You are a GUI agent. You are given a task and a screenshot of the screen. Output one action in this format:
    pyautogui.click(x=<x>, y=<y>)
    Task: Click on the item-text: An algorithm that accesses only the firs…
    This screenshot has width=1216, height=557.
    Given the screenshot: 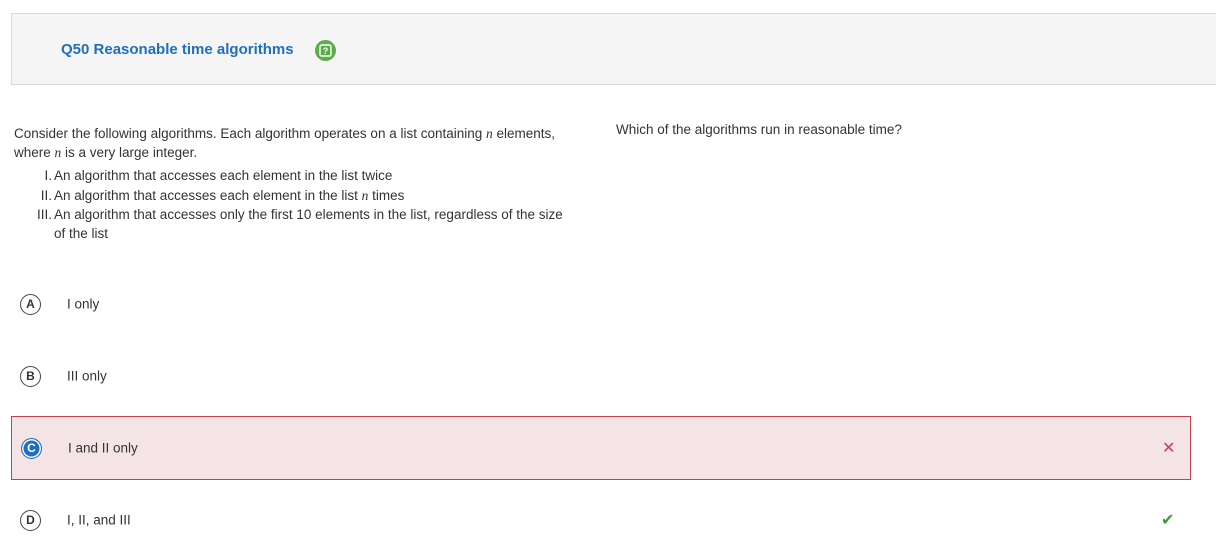 What is the action you would take?
    pyautogui.click(x=308, y=224)
    